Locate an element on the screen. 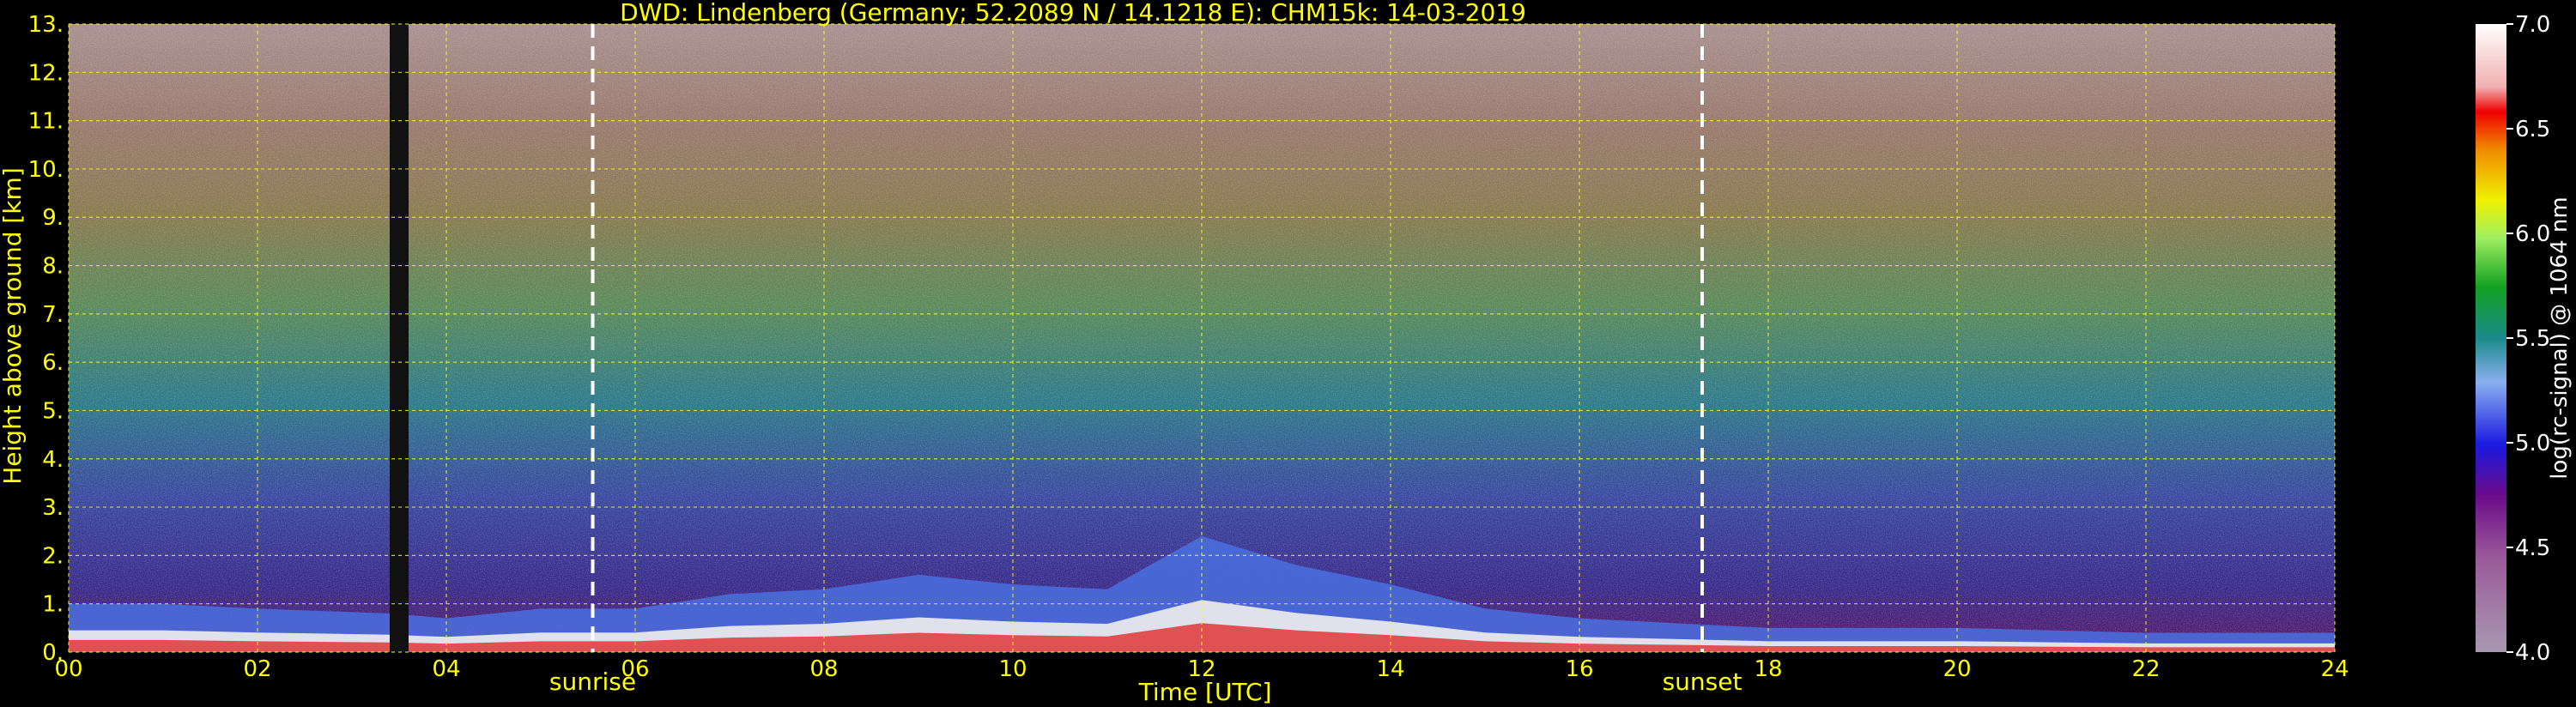 The height and width of the screenshot is (707, 2576). x-tick-label: 14 is located at coordinates (1390, 669).